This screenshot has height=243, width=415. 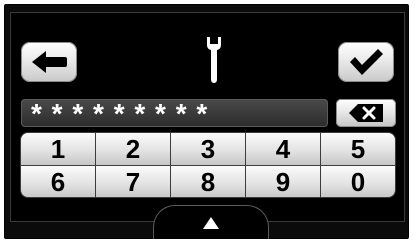 What do you see at coordinates (133, 149) in the screenshot?
I see `key-2: 2` at bounding box center [133, 149].